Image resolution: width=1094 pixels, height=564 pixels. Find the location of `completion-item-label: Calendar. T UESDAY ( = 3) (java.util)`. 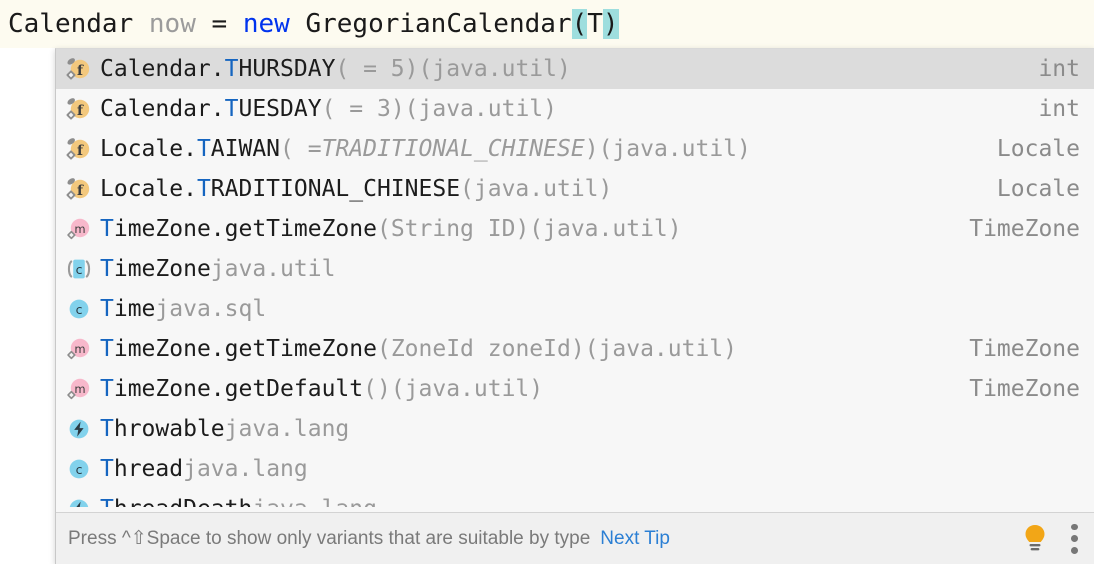

completion-item-label: Calendar. T UESDAY ( = 3) (java.util) is located at coordinates (328, 109).